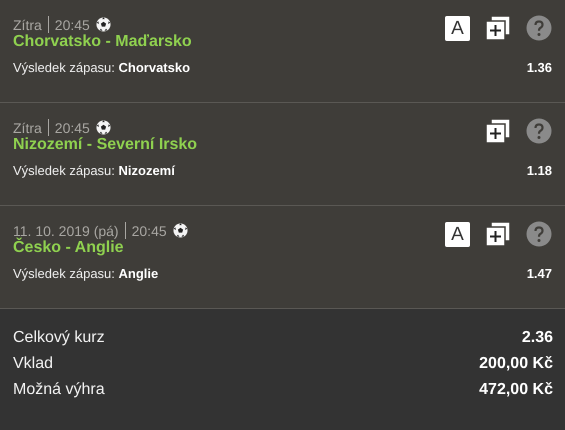 The width and height of the screenshot is (565, 430). What do you see at coordinates (101, 67) in the screenshot?
I see `bet-selection: Výsledek zápasu: Chorvatsko` at bounding box center [101, 67].